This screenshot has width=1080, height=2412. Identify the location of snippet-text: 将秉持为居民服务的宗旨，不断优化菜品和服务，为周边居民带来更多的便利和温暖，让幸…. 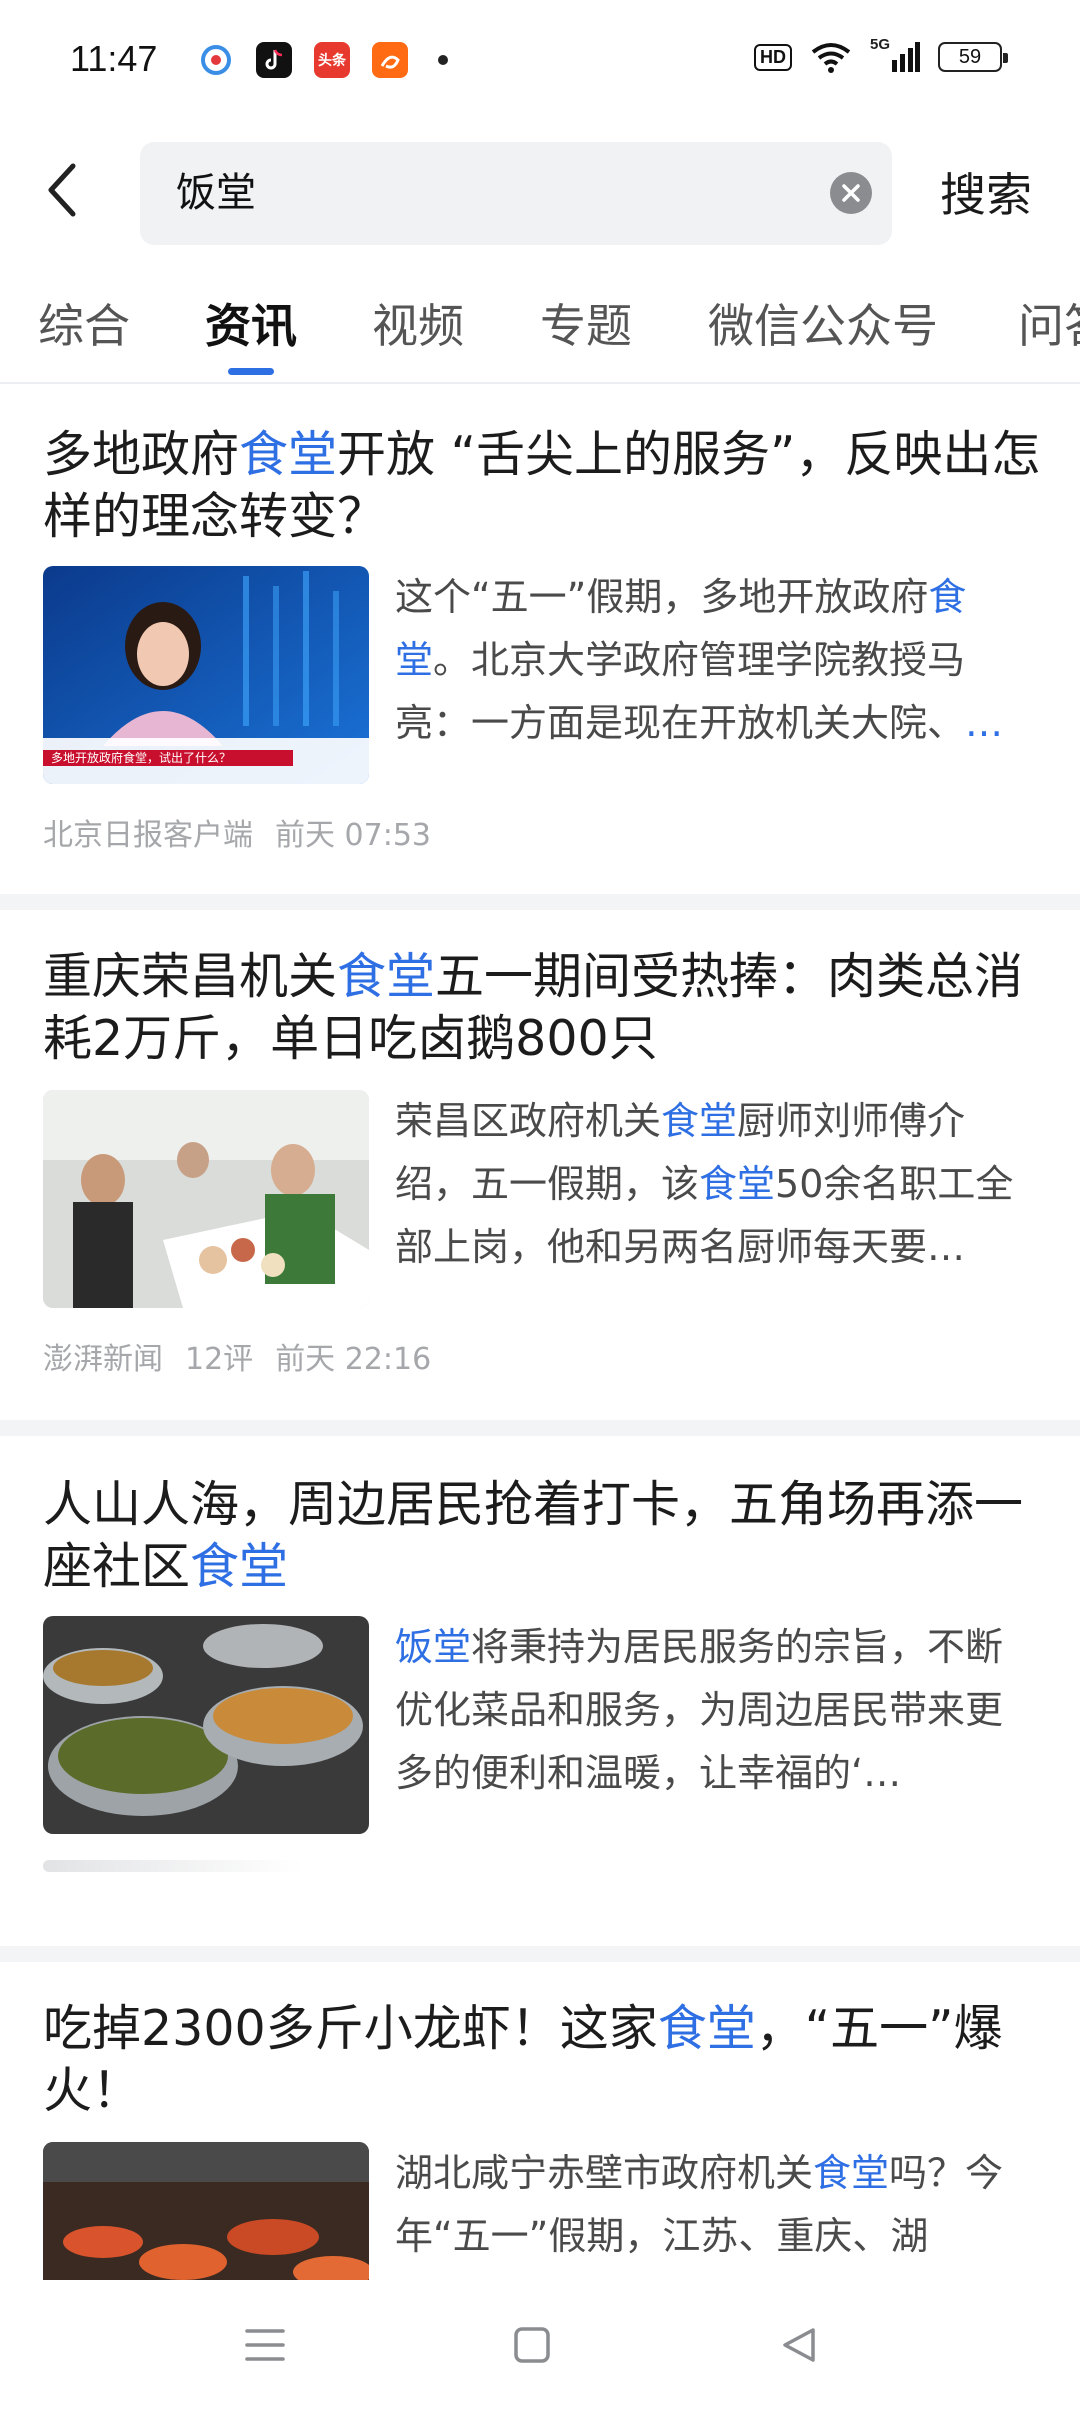
(699, 1710).